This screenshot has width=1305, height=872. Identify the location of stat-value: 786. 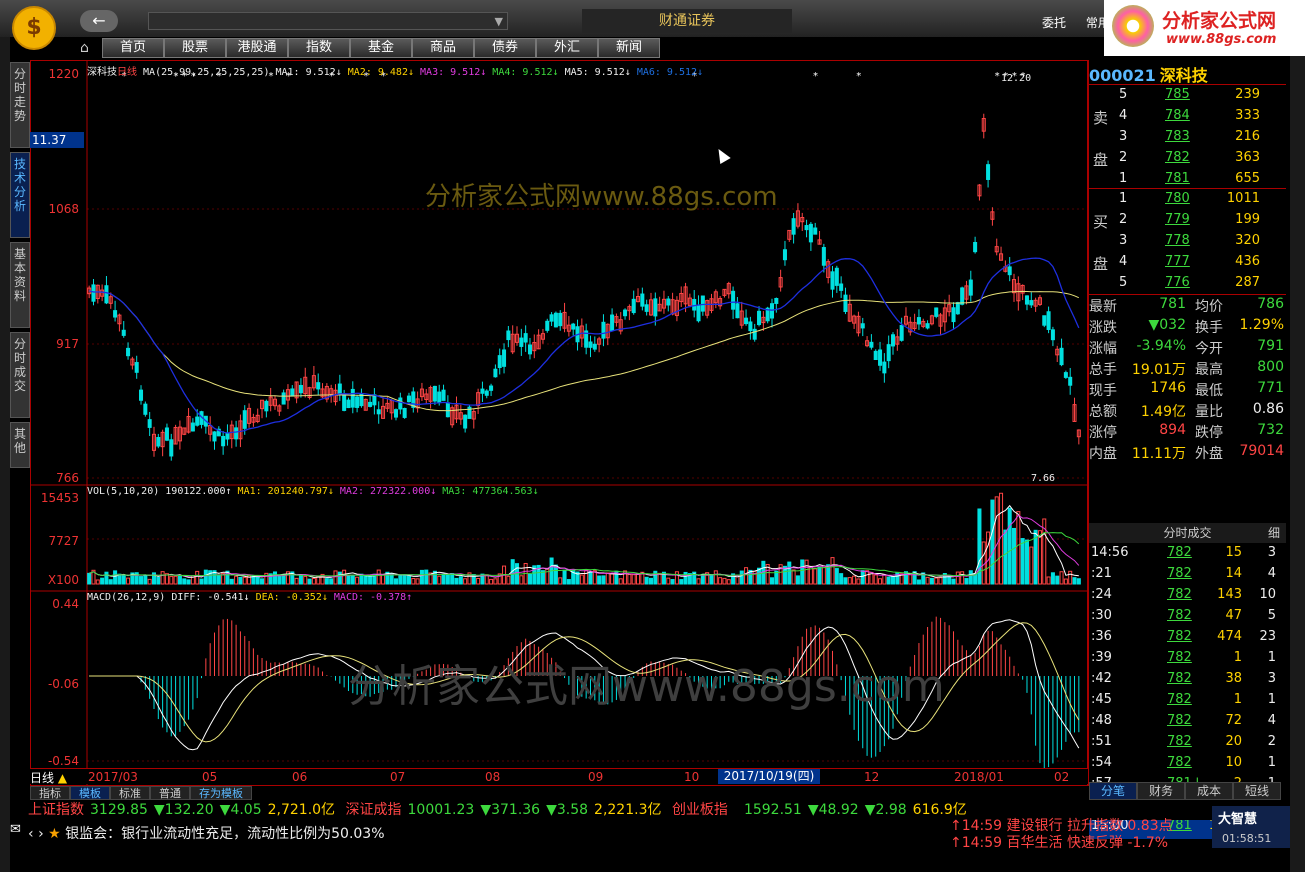
(1270, 304).